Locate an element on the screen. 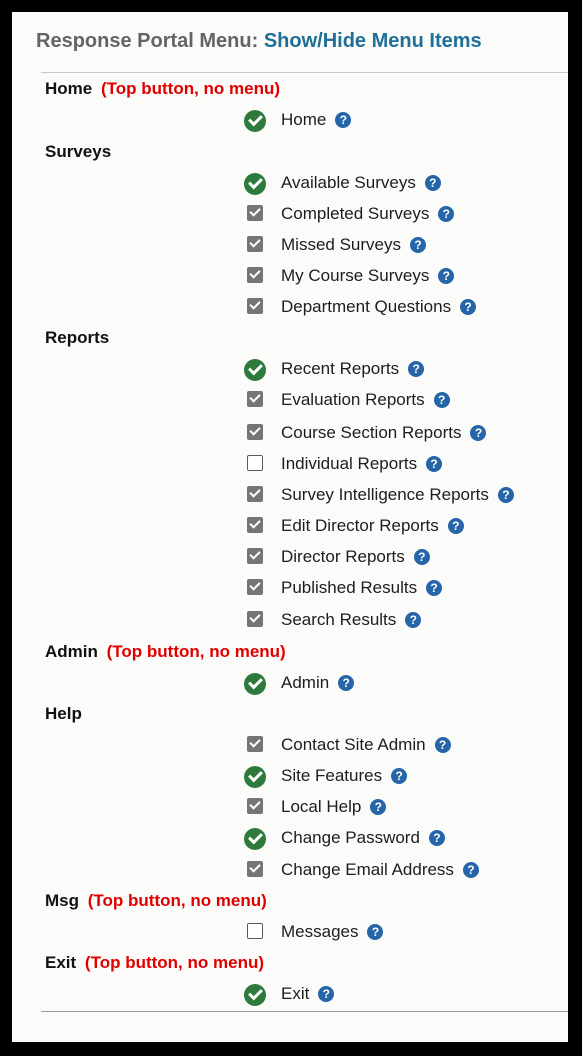 The image size is (582, 1056). menu-item-label: Completed Surveys is located at coordinates (355, 213).